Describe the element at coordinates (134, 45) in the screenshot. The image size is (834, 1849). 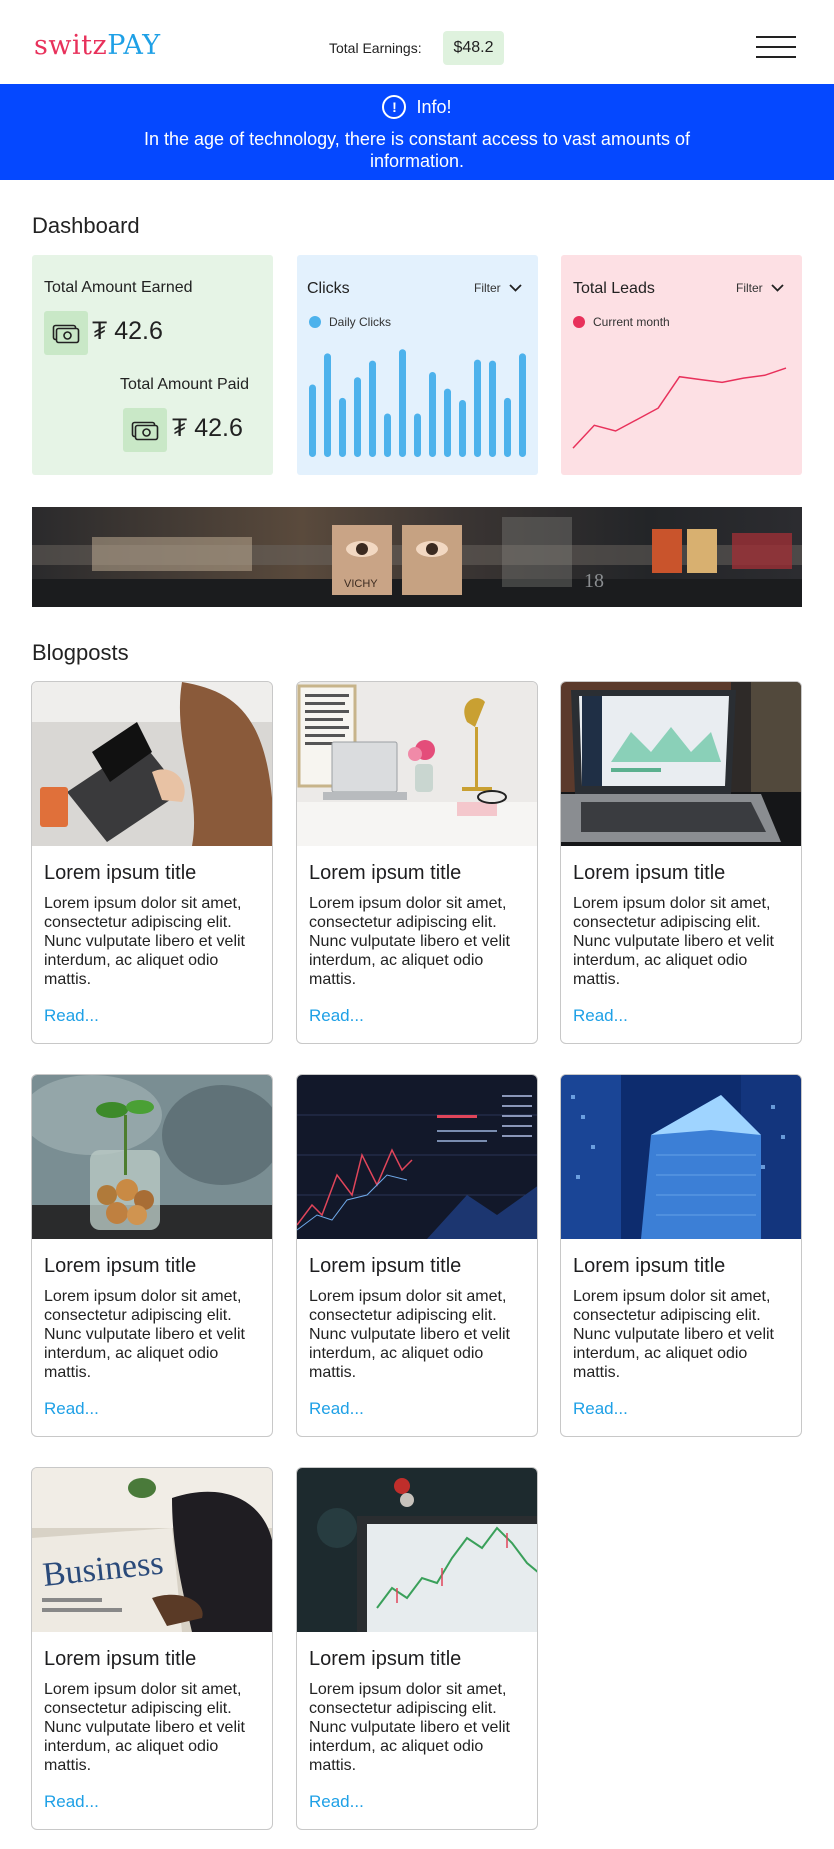
I see `logo-text-pay: PAY` at that location.